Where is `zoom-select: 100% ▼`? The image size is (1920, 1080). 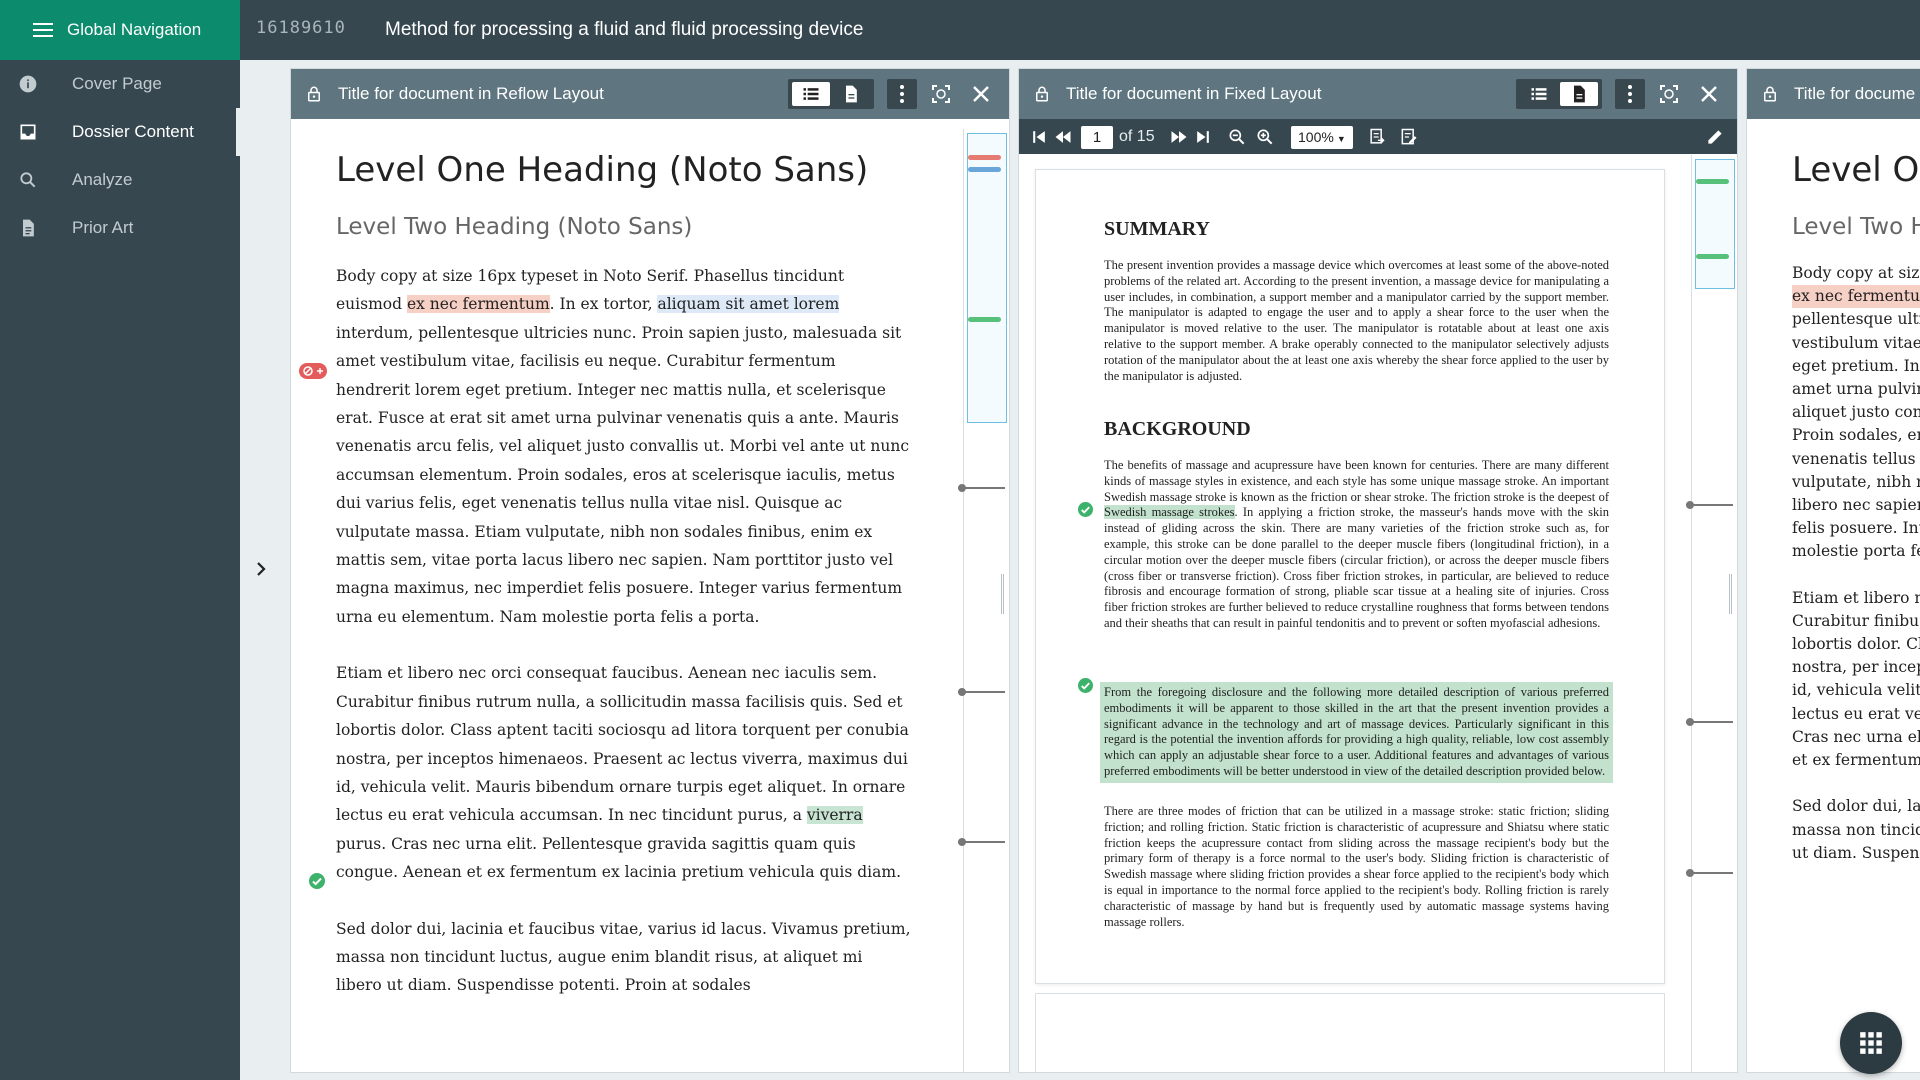
zoom-select: 100% ▼ is located at coordinates (1322, 137).